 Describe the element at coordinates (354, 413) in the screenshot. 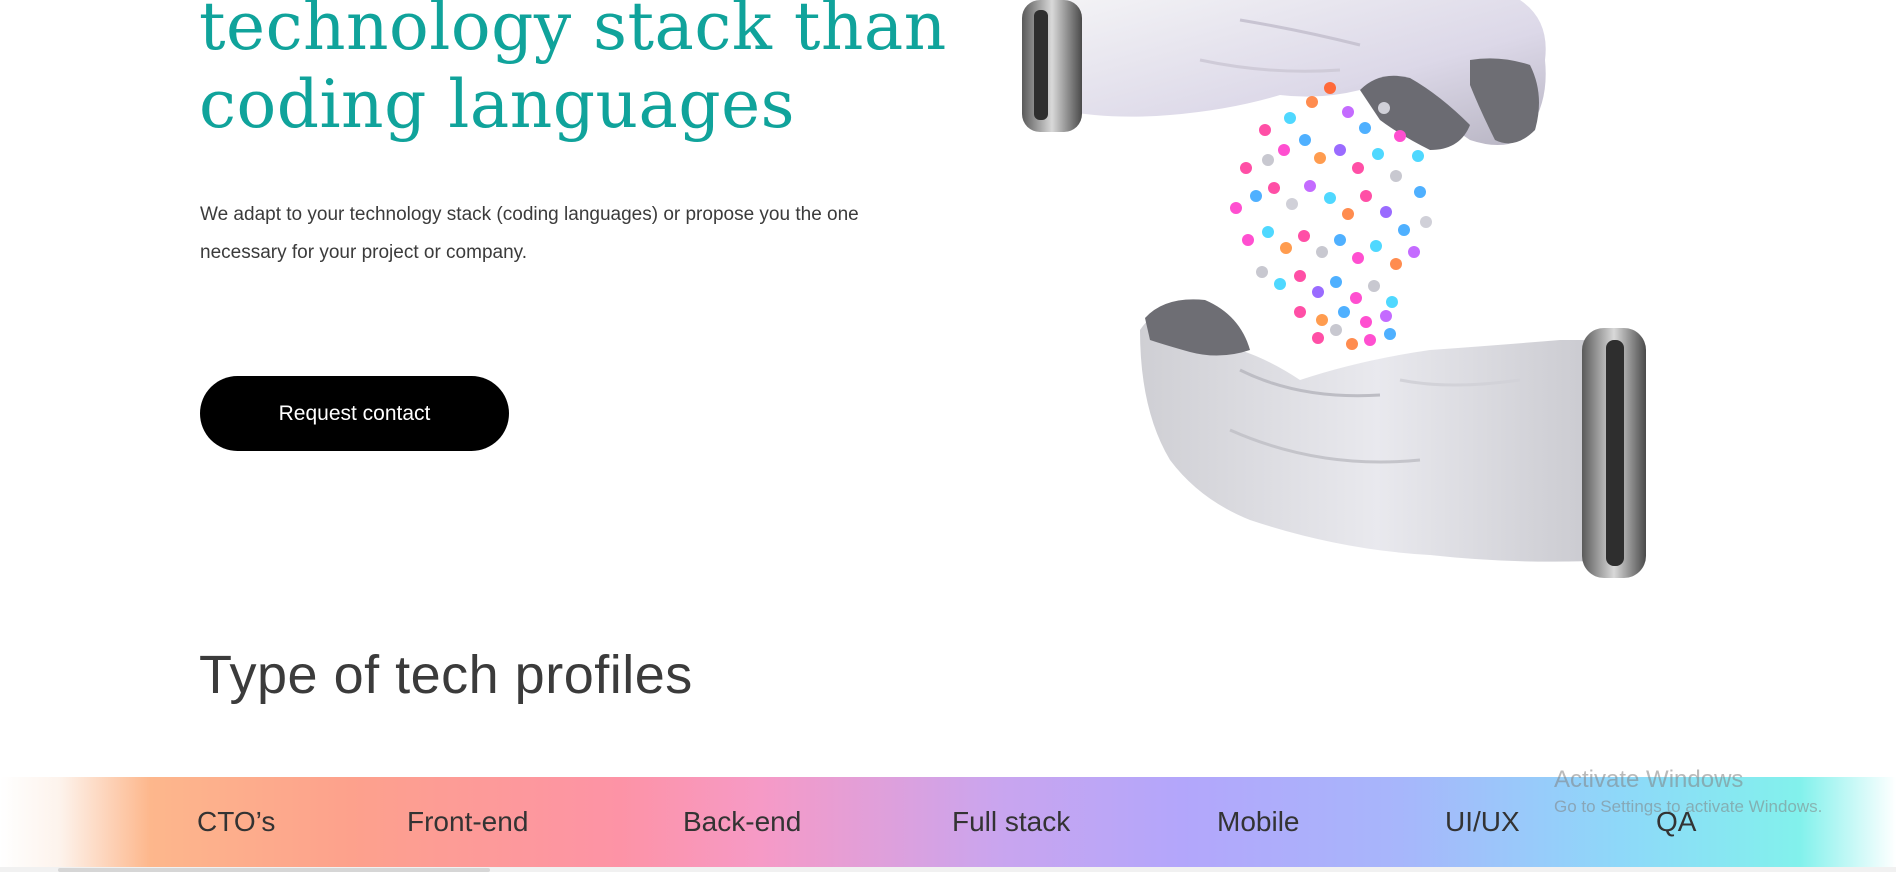

I see `request-contact-button: Request contact` at that location.